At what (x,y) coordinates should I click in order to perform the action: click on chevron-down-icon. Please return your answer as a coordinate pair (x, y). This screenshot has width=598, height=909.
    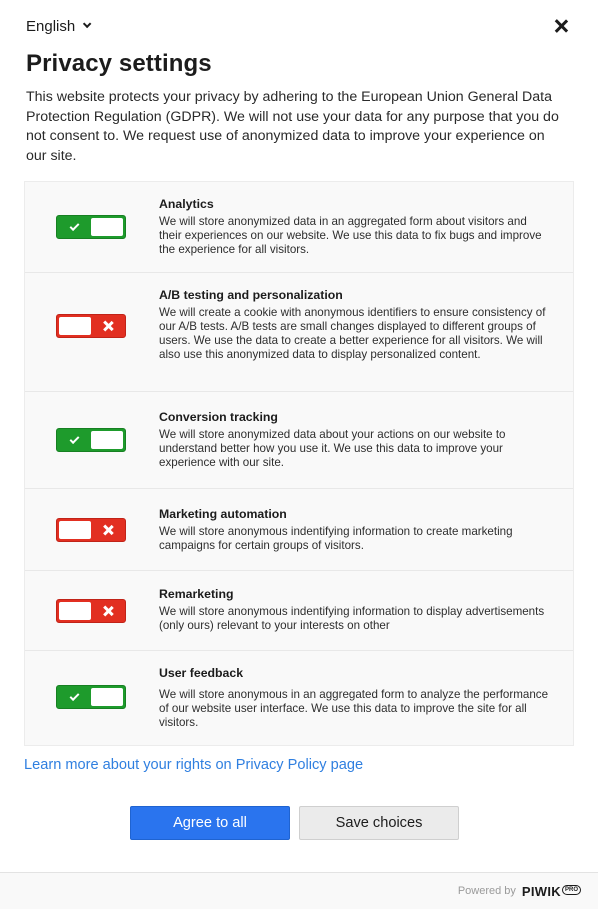
    Looking at the image, I should click on (87, 24).